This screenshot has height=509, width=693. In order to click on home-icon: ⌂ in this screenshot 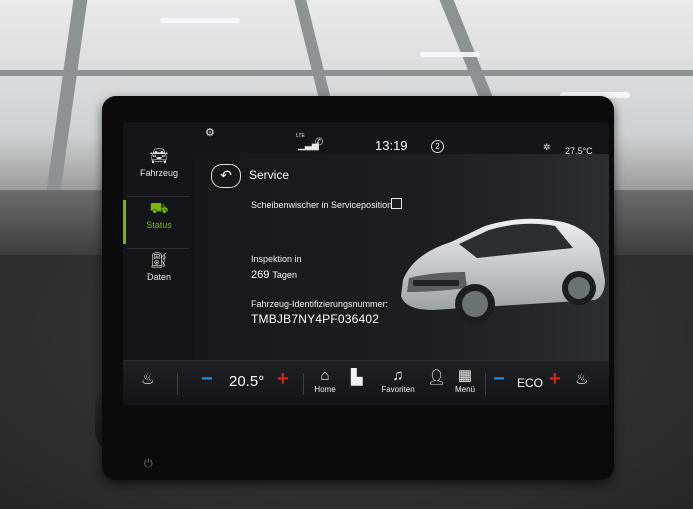, I will do `click(325, 375)`.